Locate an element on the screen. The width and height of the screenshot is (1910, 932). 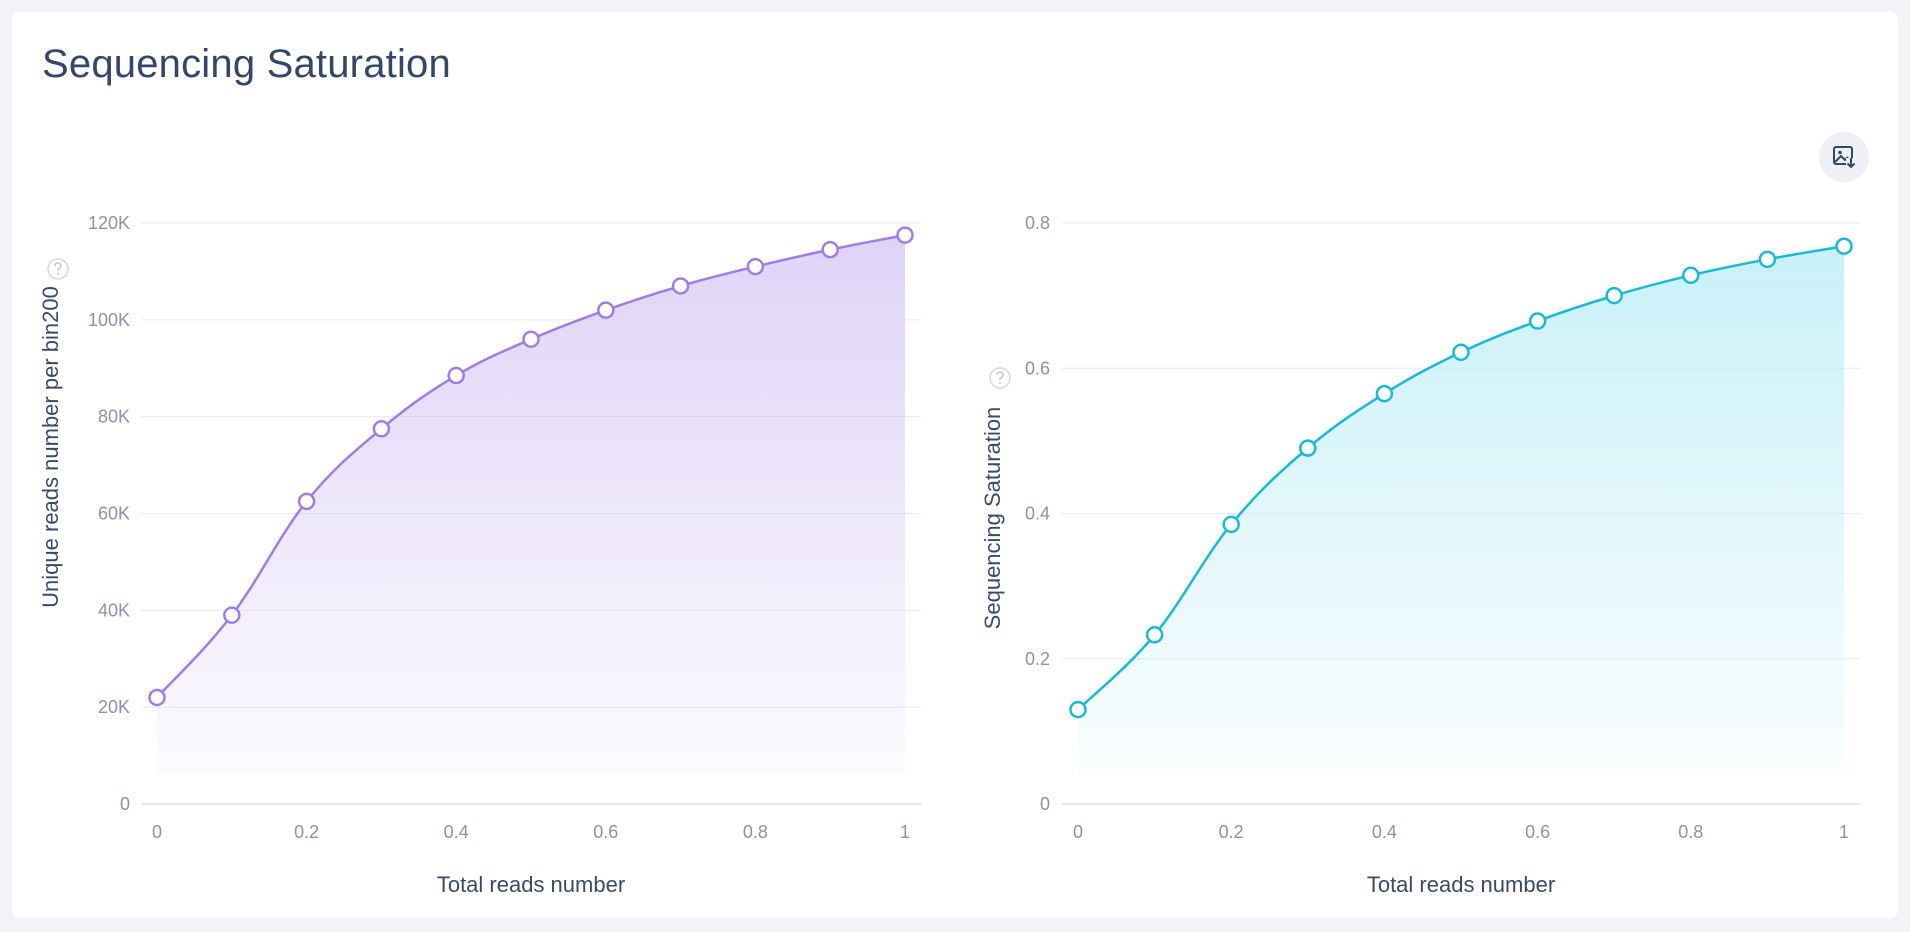
y-tick-label: 20K is located at coordinates (114, 707).